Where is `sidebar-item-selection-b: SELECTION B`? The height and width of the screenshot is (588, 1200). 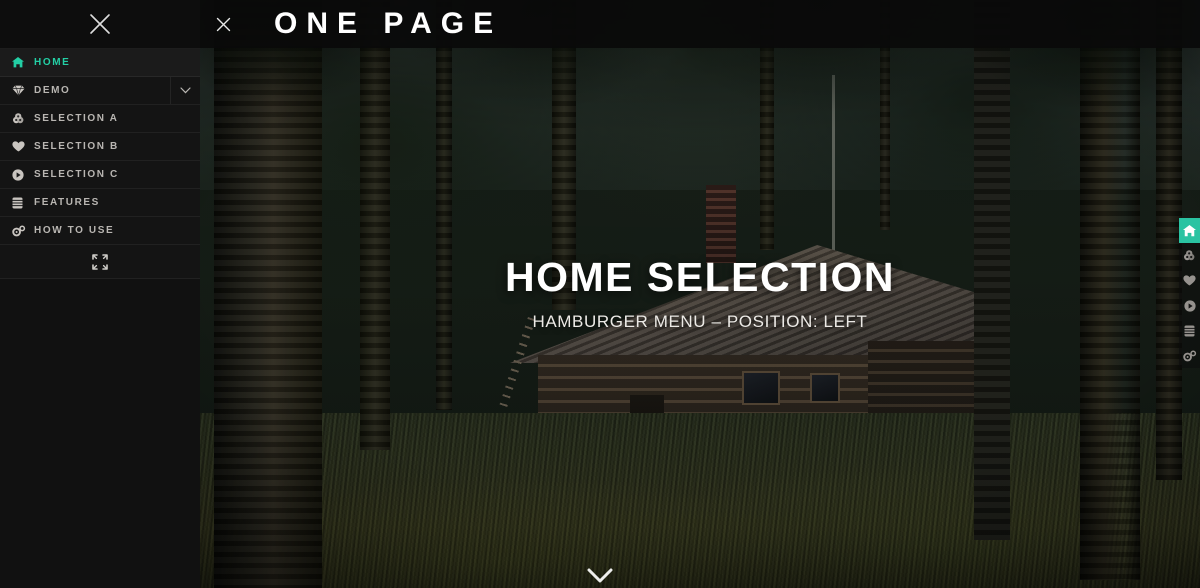
sidebar-item-selection-b: SELECTION B is located at coordinates (100, 147).